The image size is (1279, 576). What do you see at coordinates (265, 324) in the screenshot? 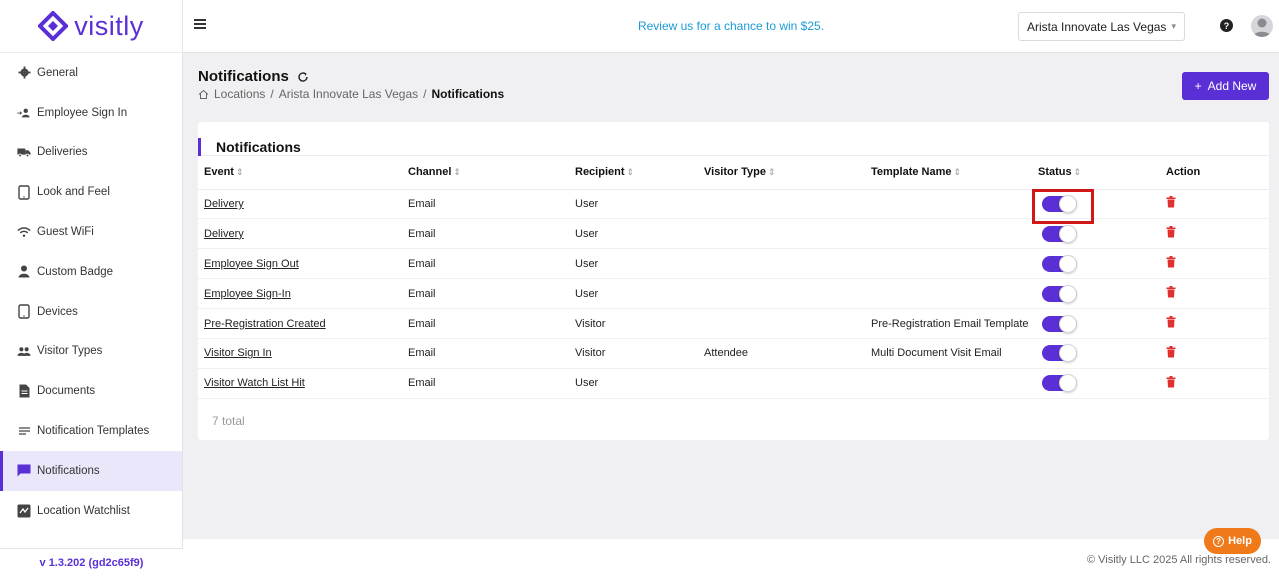
I see `event-link: Pre-Registration Created` at bounding box center [265, 324].